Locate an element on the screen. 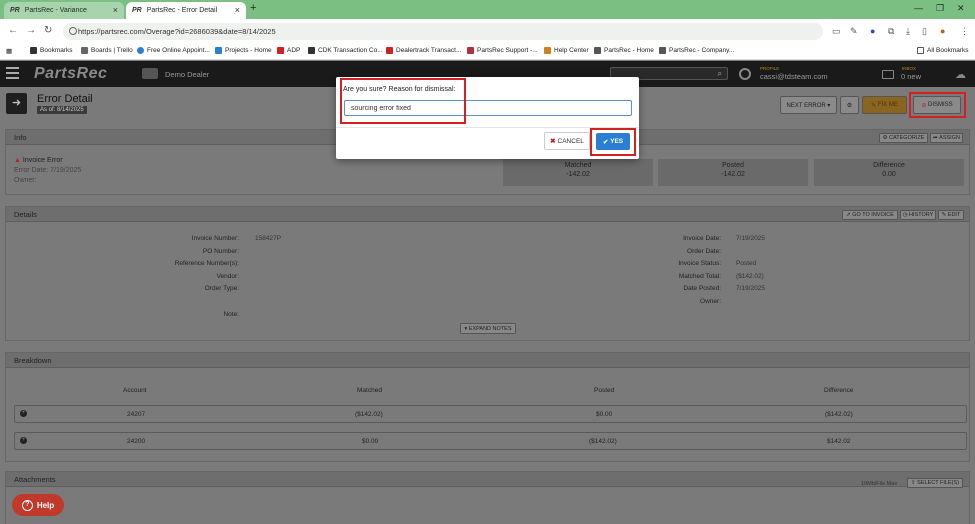 This screenshot has height=524, width=975. fix-me-button: ✎ FIX ME is located at coordinates (884, 105).